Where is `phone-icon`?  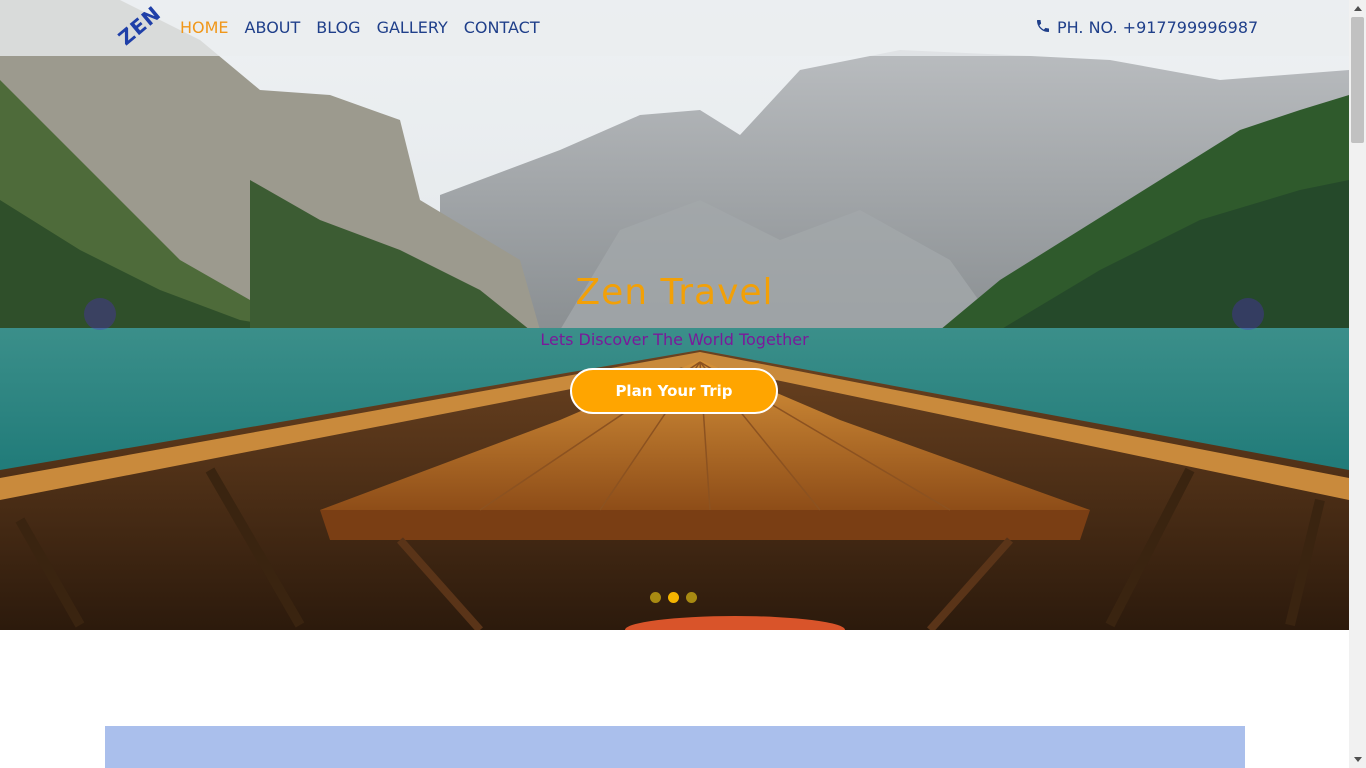
phone-icon is located at coordinates (1043, 28).